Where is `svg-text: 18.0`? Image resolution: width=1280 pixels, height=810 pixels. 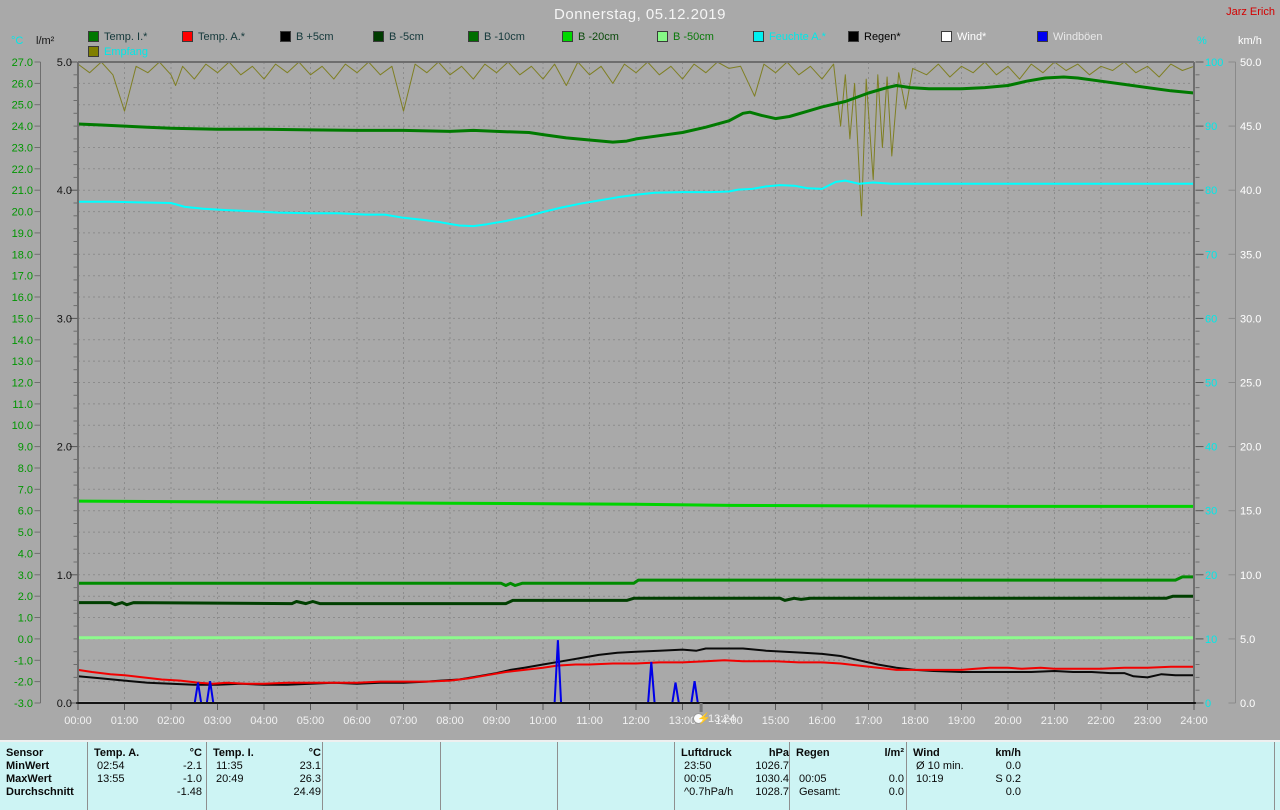
svg-text: 18.0 is located at coordinates (22, 255).